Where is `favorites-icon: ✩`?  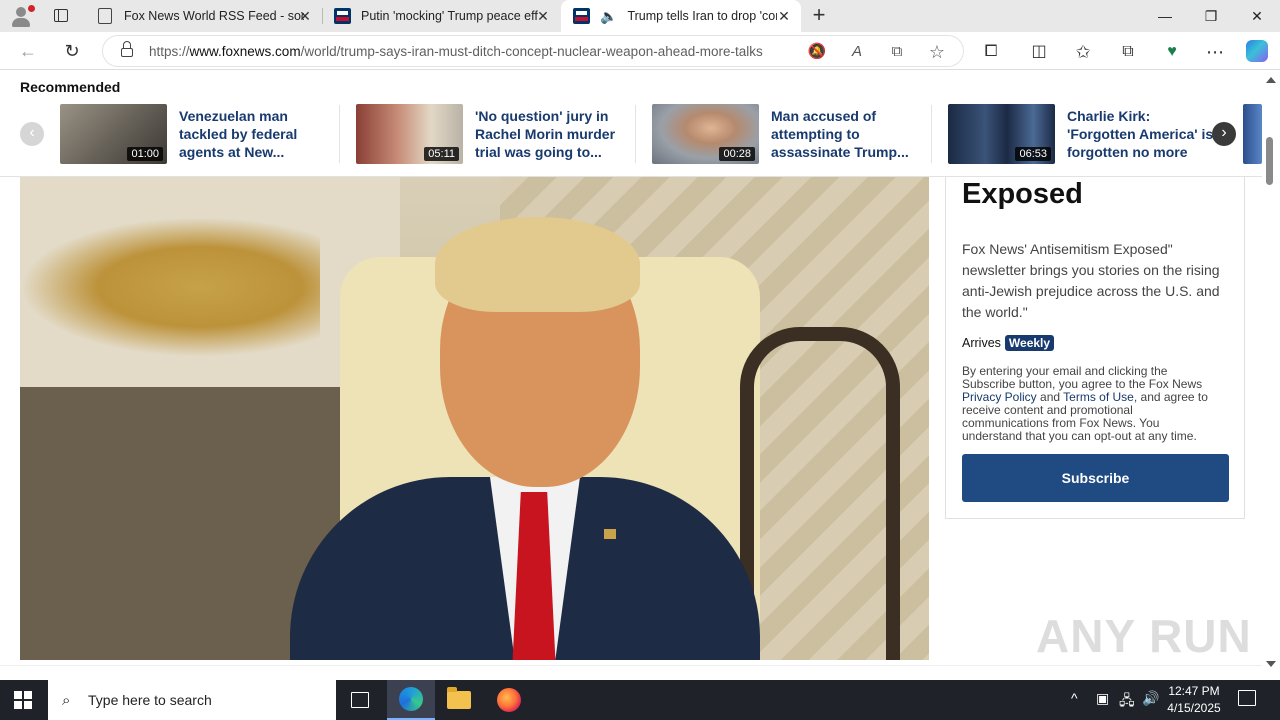
favorites-icon: ✩ is located at coordinates (1083, 52).